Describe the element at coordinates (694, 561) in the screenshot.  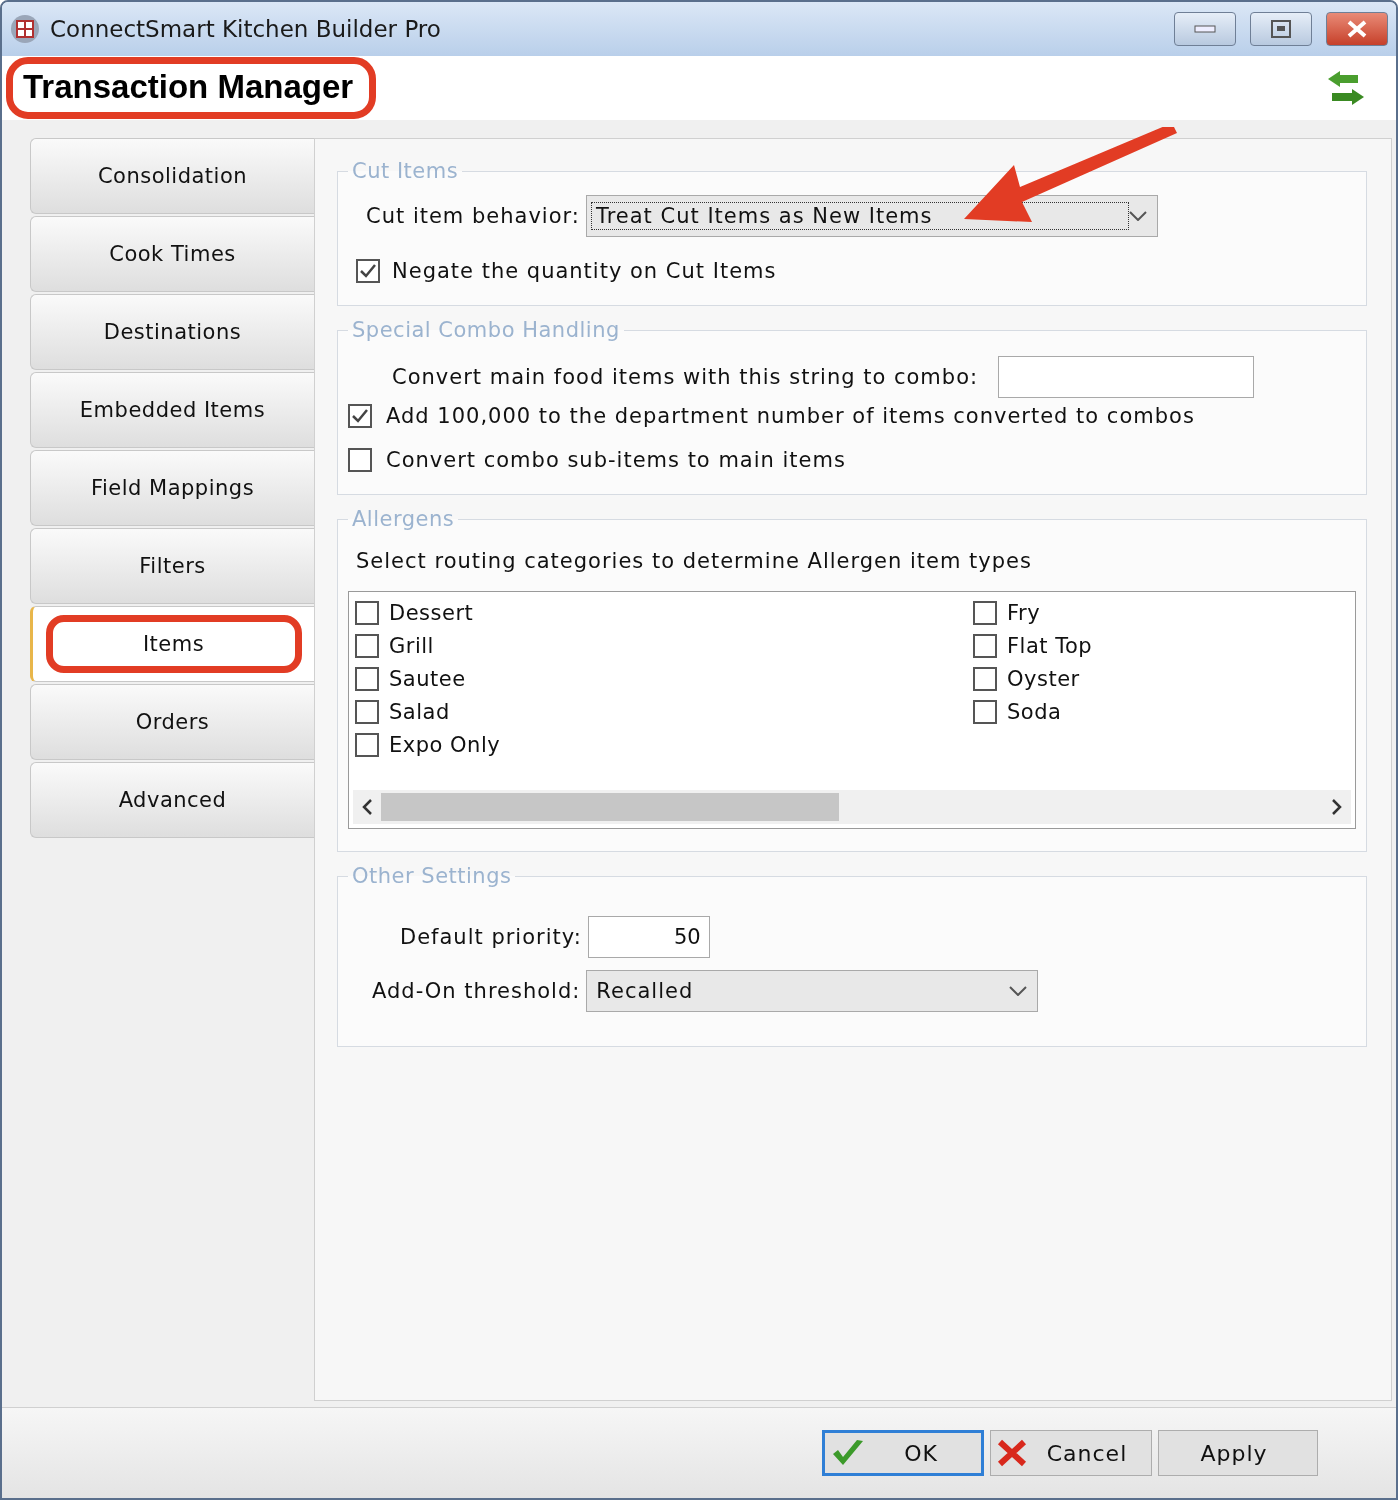
I see `instruction-text: Select routing categories to determine Allergen item types` at that location.